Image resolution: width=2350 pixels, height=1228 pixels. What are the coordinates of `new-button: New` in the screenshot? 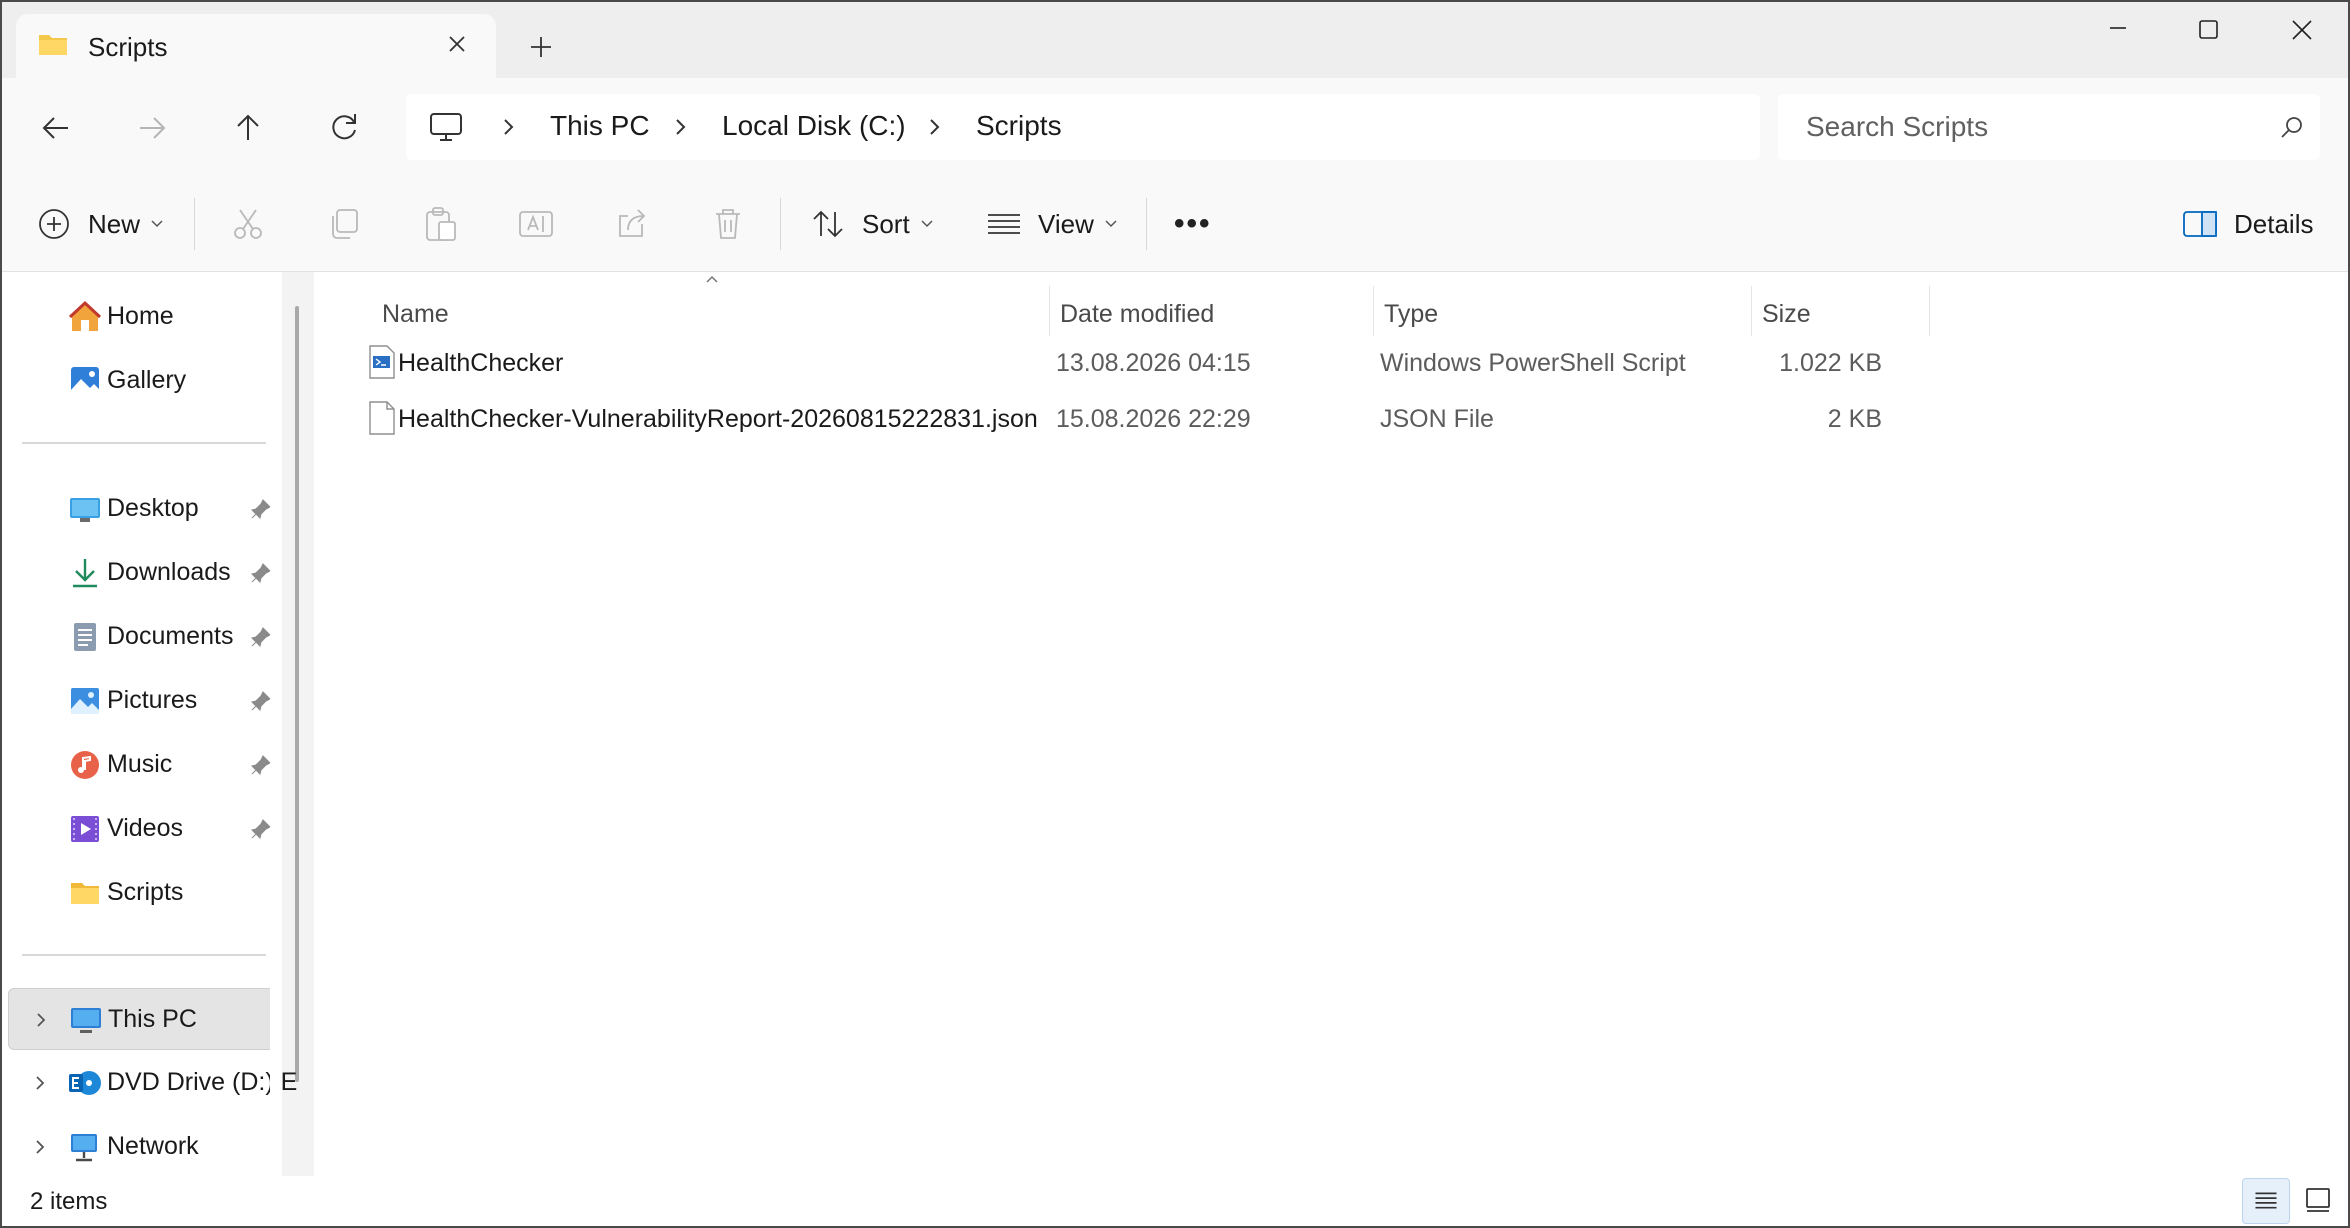 It's located at (99, 224).